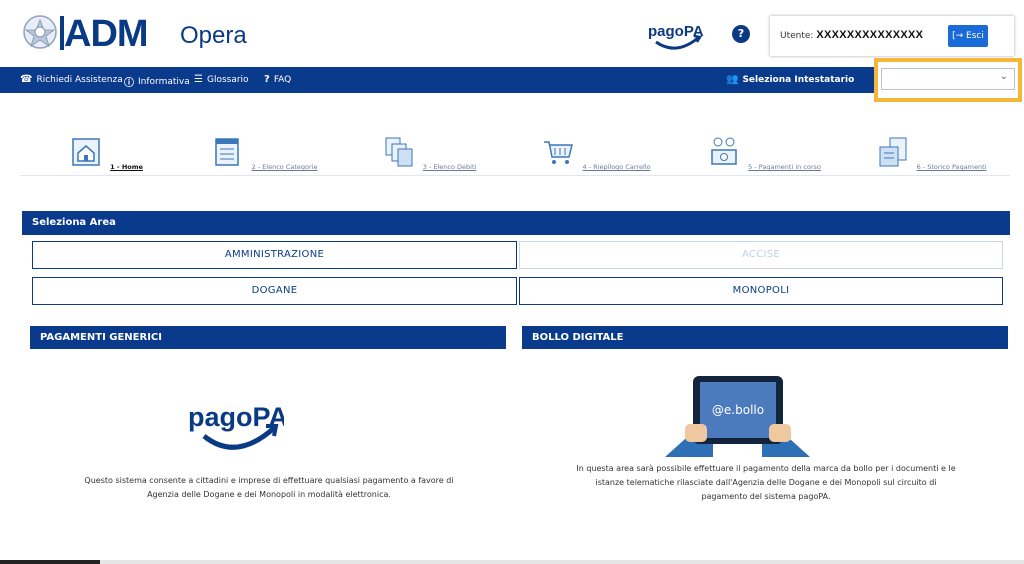 This screenshot has width=1024, height=564. Describe the element at coordinates (71, 79) in the screenshot. I see `nav-richiedi-assistenza: ☎ Richiedi Assistenza` at that location.